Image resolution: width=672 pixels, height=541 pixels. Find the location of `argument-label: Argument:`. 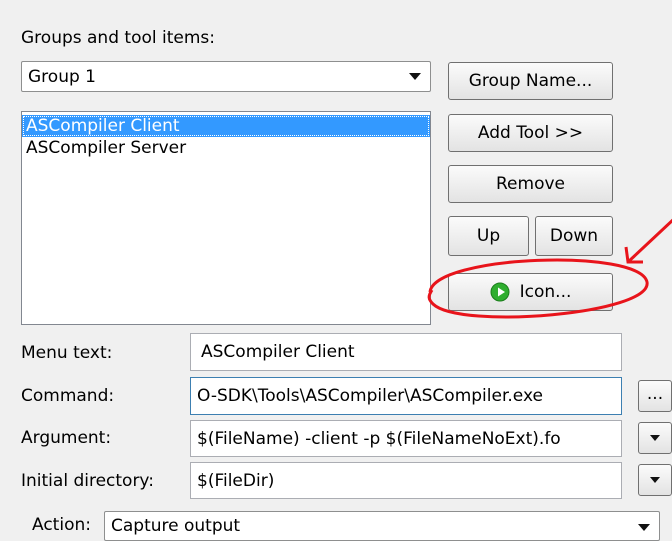

argument-label: Argument: is located at coordinates (66, 438).